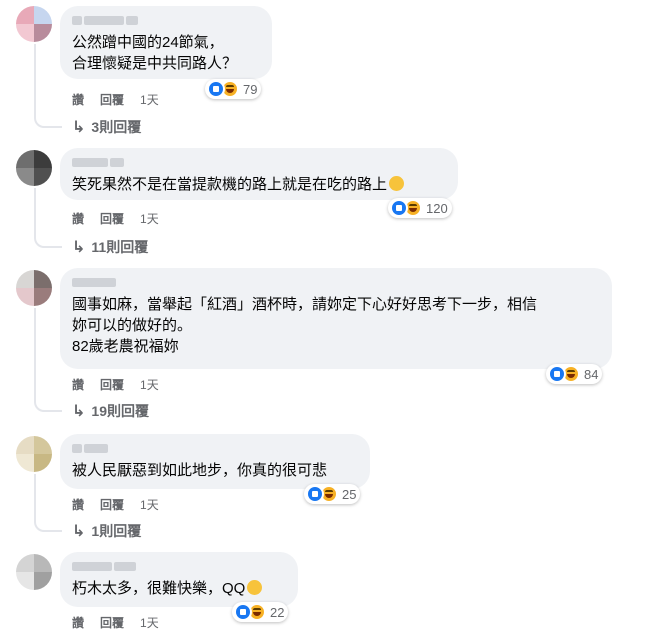  I want to click on replies-count-label: 19則回覆, so click(120, 411).